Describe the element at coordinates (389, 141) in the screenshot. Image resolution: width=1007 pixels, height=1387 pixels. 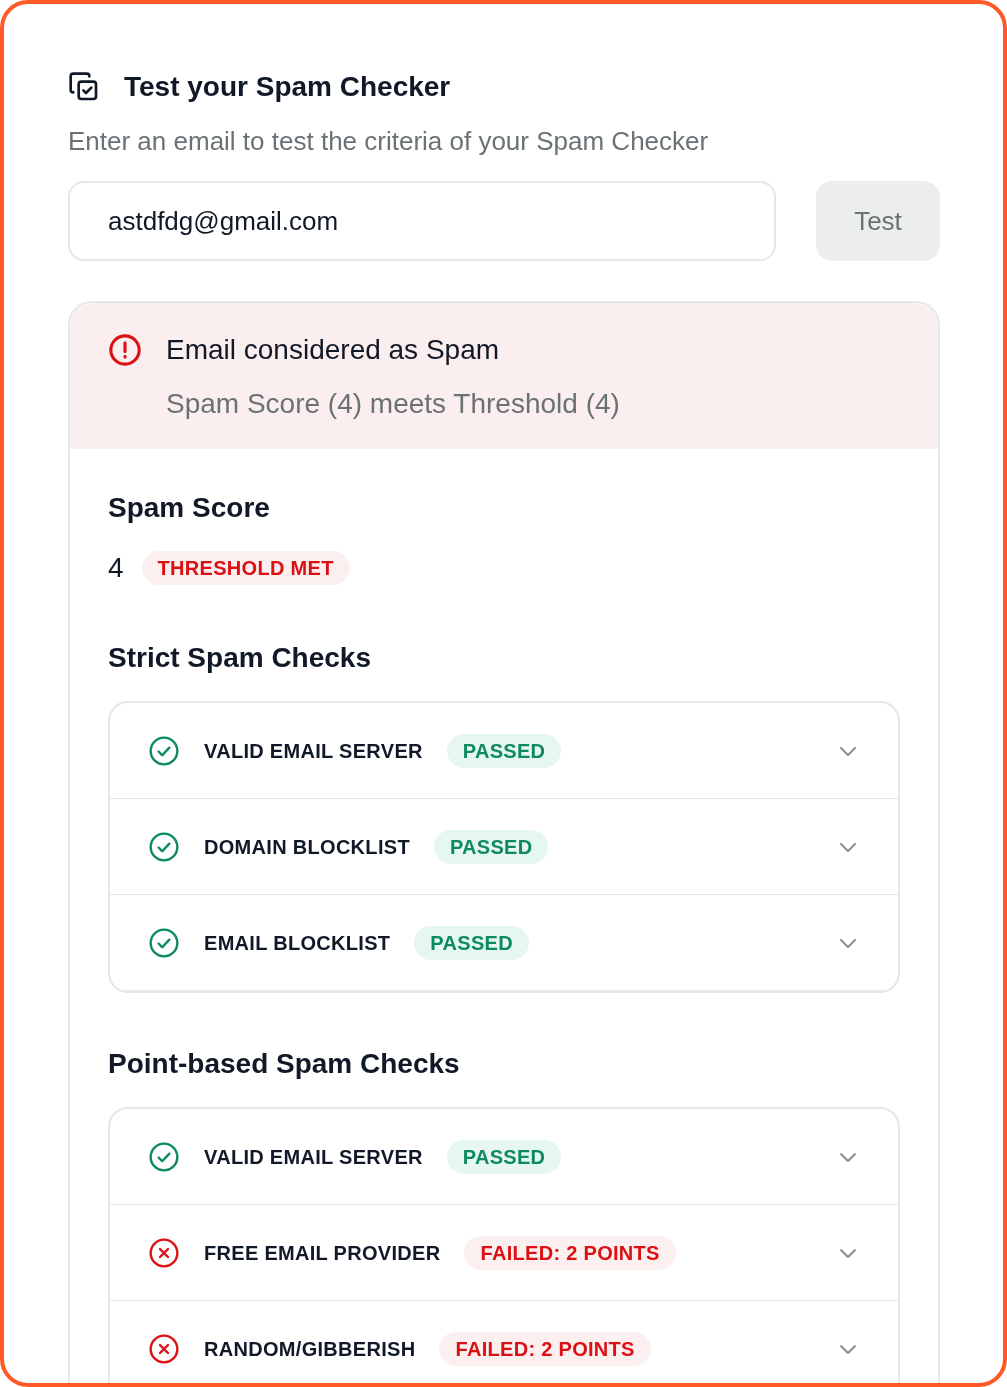
I see `card-subtitle: Enter an email to test the criteria of your Spam Checker` at that location.